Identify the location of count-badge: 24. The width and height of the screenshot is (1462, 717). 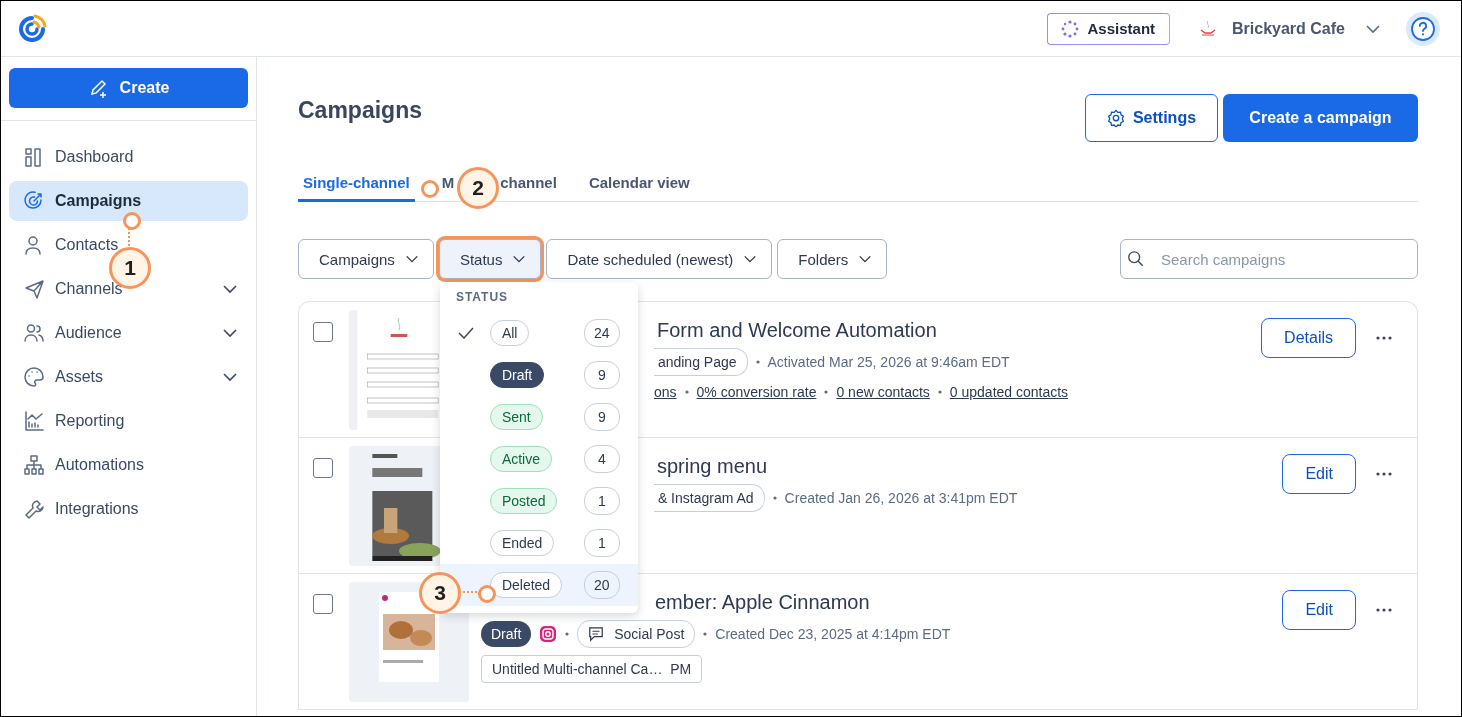
(601, 333).